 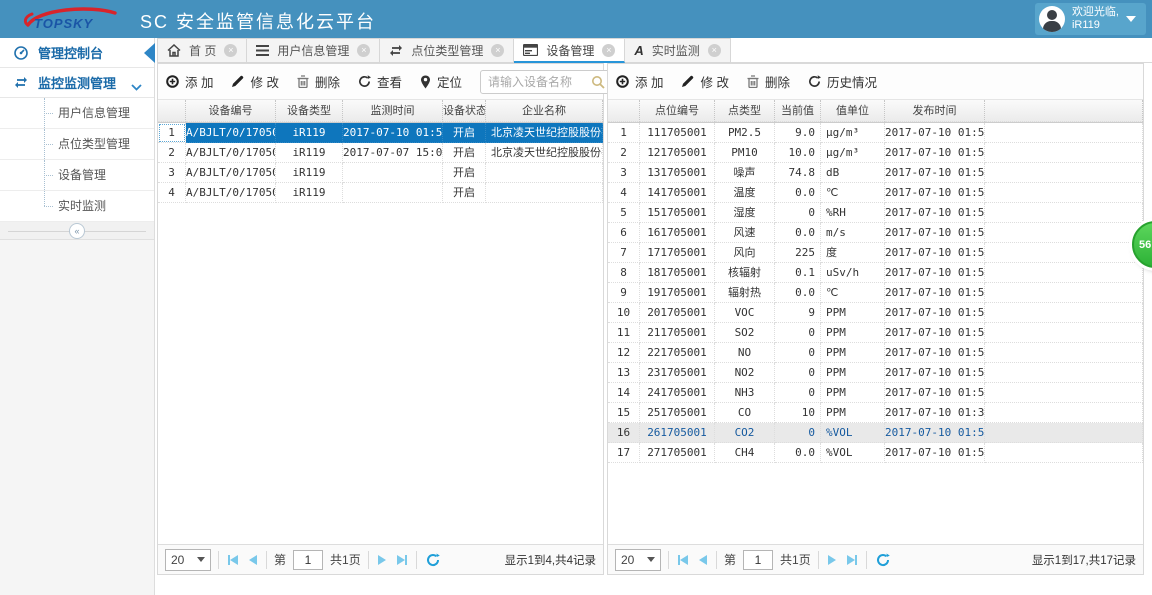 I want to click on table-row: 15251705001CO10PPM2017-07-10 01:37:01, so click(x=875, y=413).